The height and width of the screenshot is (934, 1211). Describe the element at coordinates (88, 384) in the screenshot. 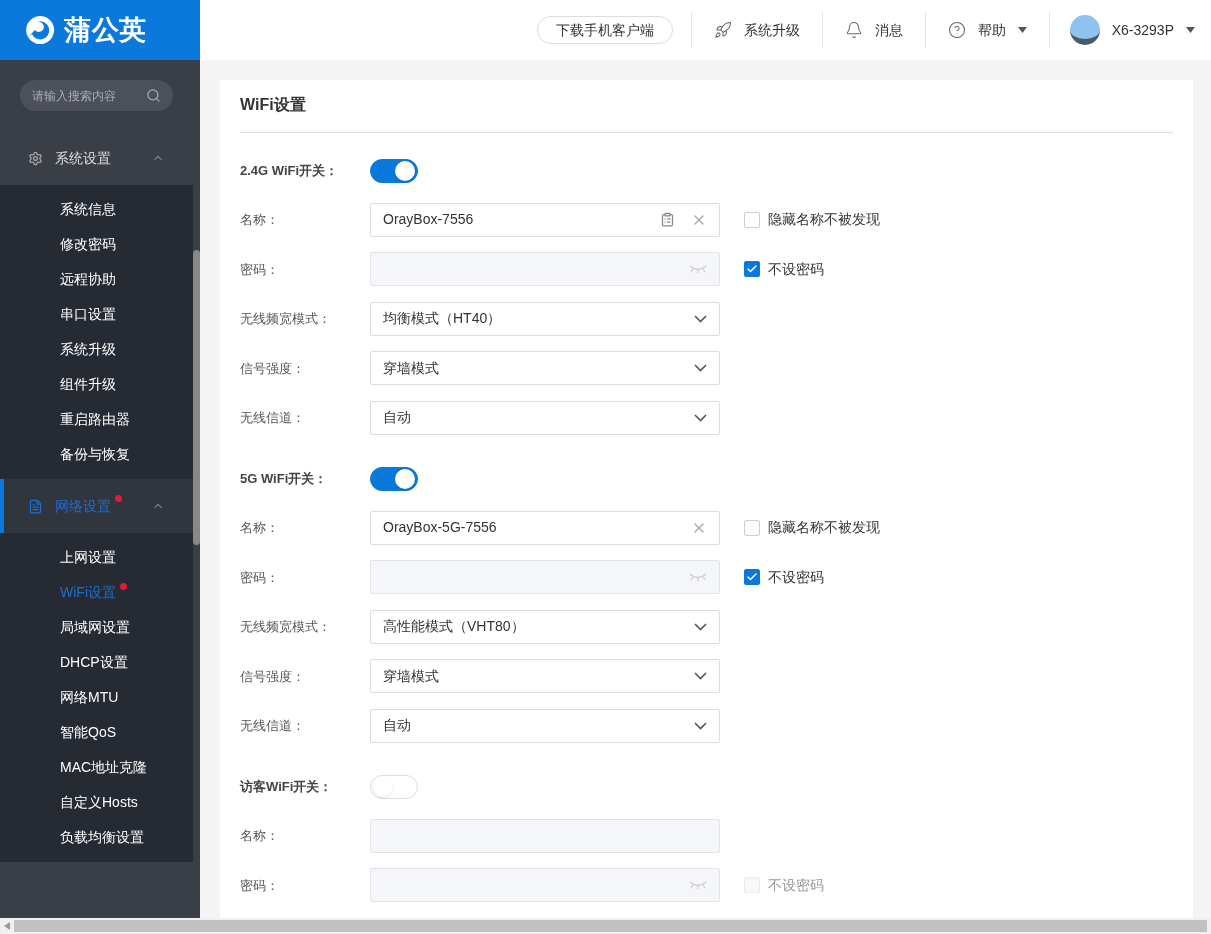

I see `nav-item: 组件升级` at that location.